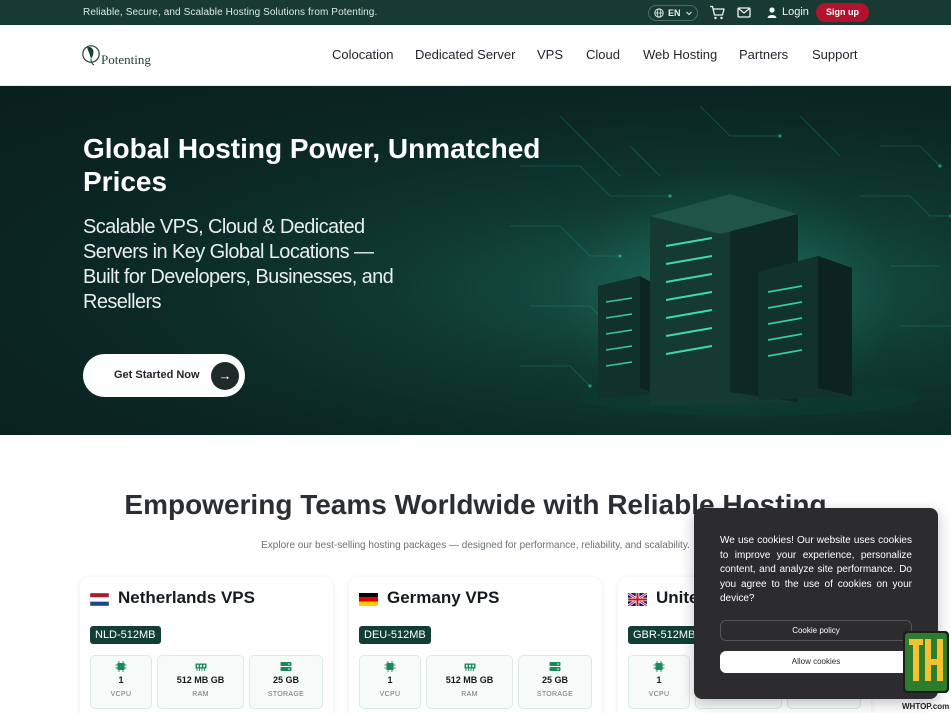 The width and height of the screenshot is (951, 713). What do you see at coordinates (795, 12) in the screenshot?
I see `login-label: Login` at bounding box center [795, 12].